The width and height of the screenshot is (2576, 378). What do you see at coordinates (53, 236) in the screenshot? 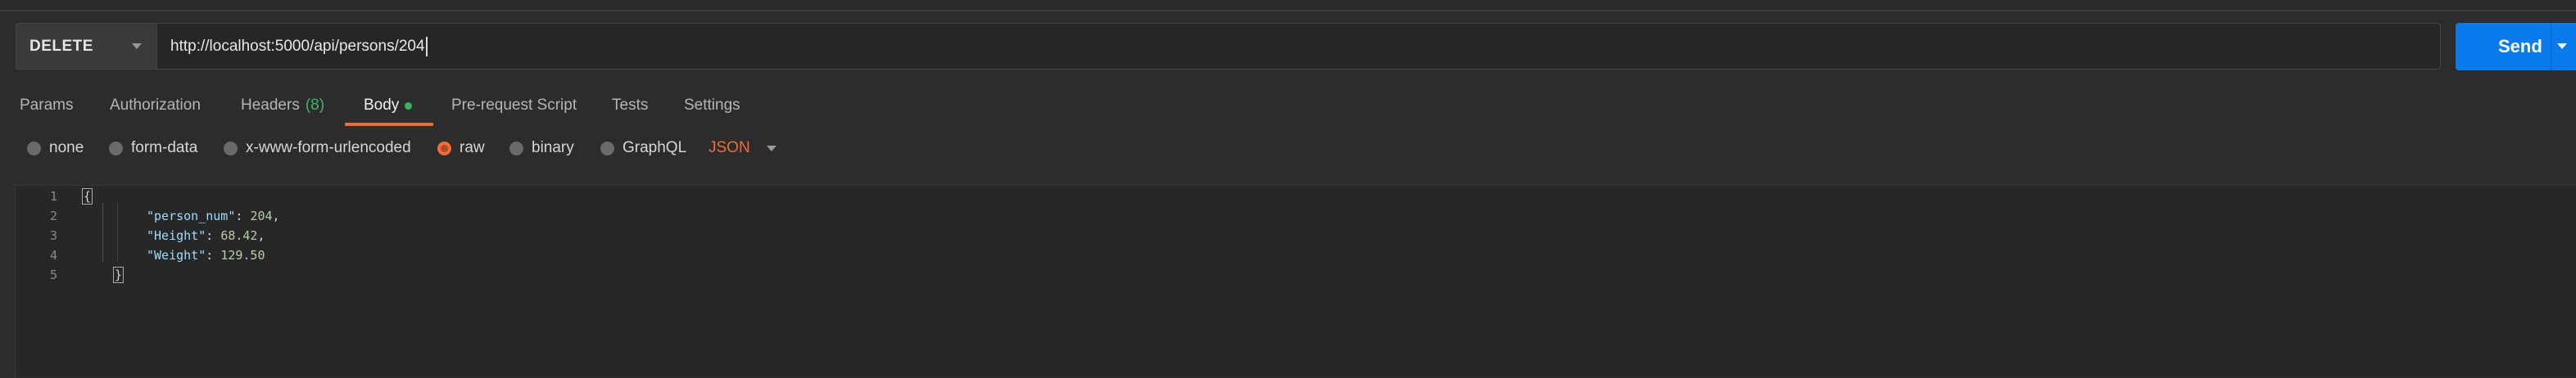
I see `line-number: 3` at bounding box center [53, 236].